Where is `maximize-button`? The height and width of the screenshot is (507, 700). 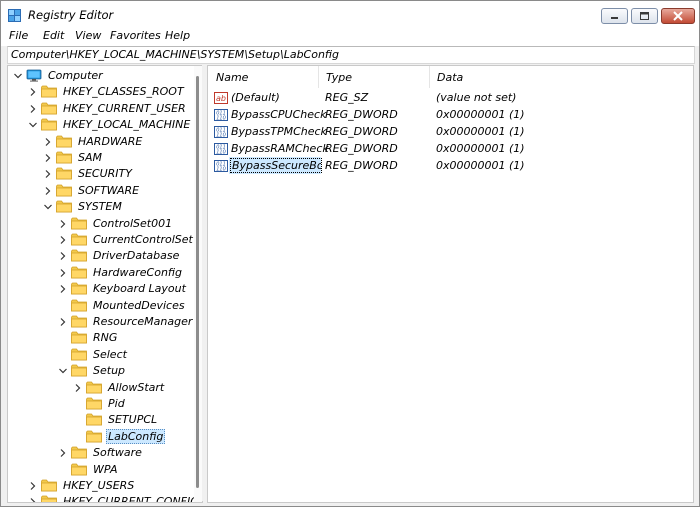
maximize-button is located at coordinates (644, 16).